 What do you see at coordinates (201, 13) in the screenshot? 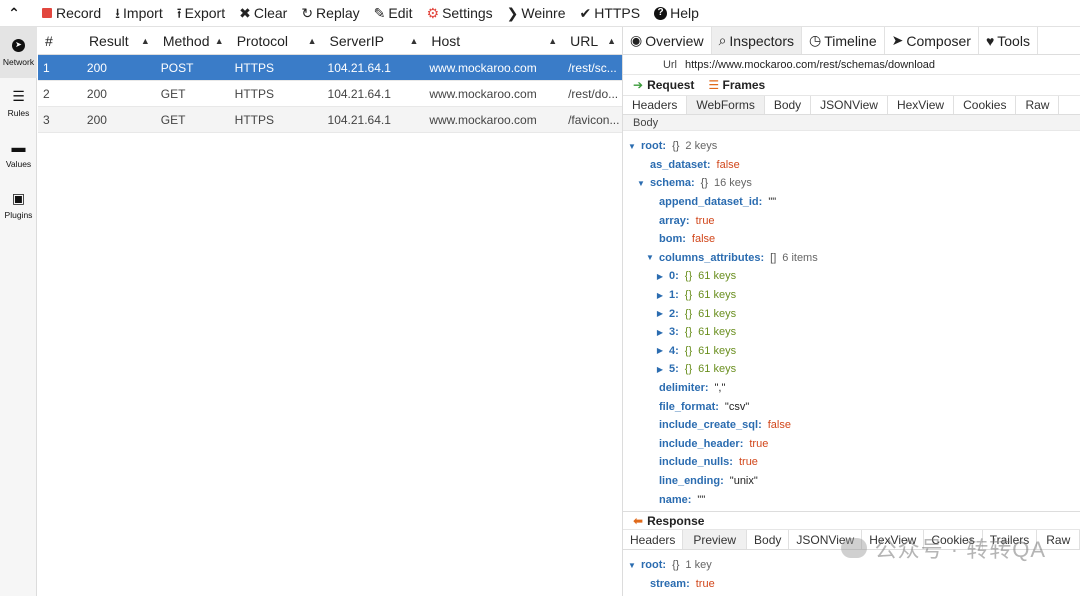
I see `export-button: ⭱ Export` at bounding box center [201, 13].